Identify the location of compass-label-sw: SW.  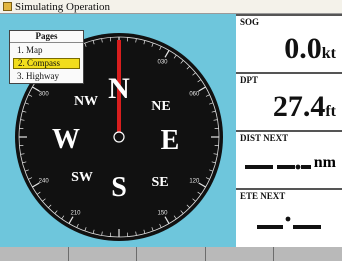
(82, 177).